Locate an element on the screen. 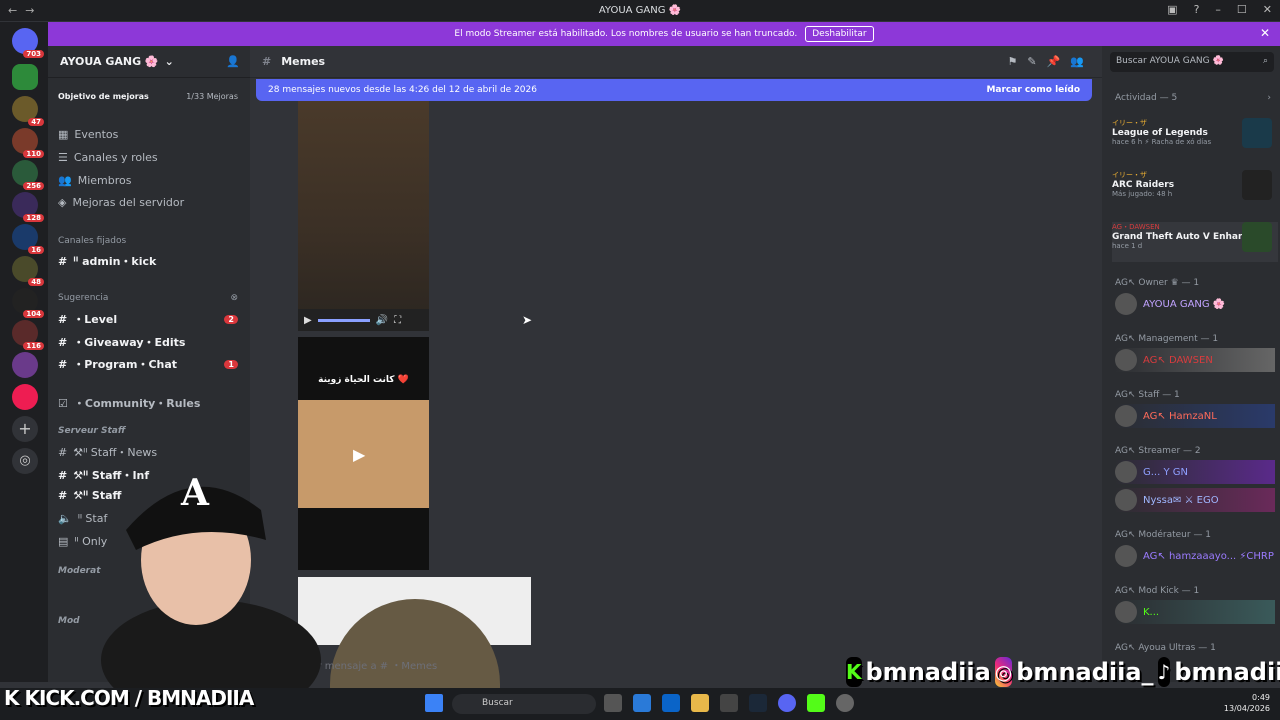  channel-admin-kick: # ᑊᑊ admin・kick is located at coordinates (107, 261).